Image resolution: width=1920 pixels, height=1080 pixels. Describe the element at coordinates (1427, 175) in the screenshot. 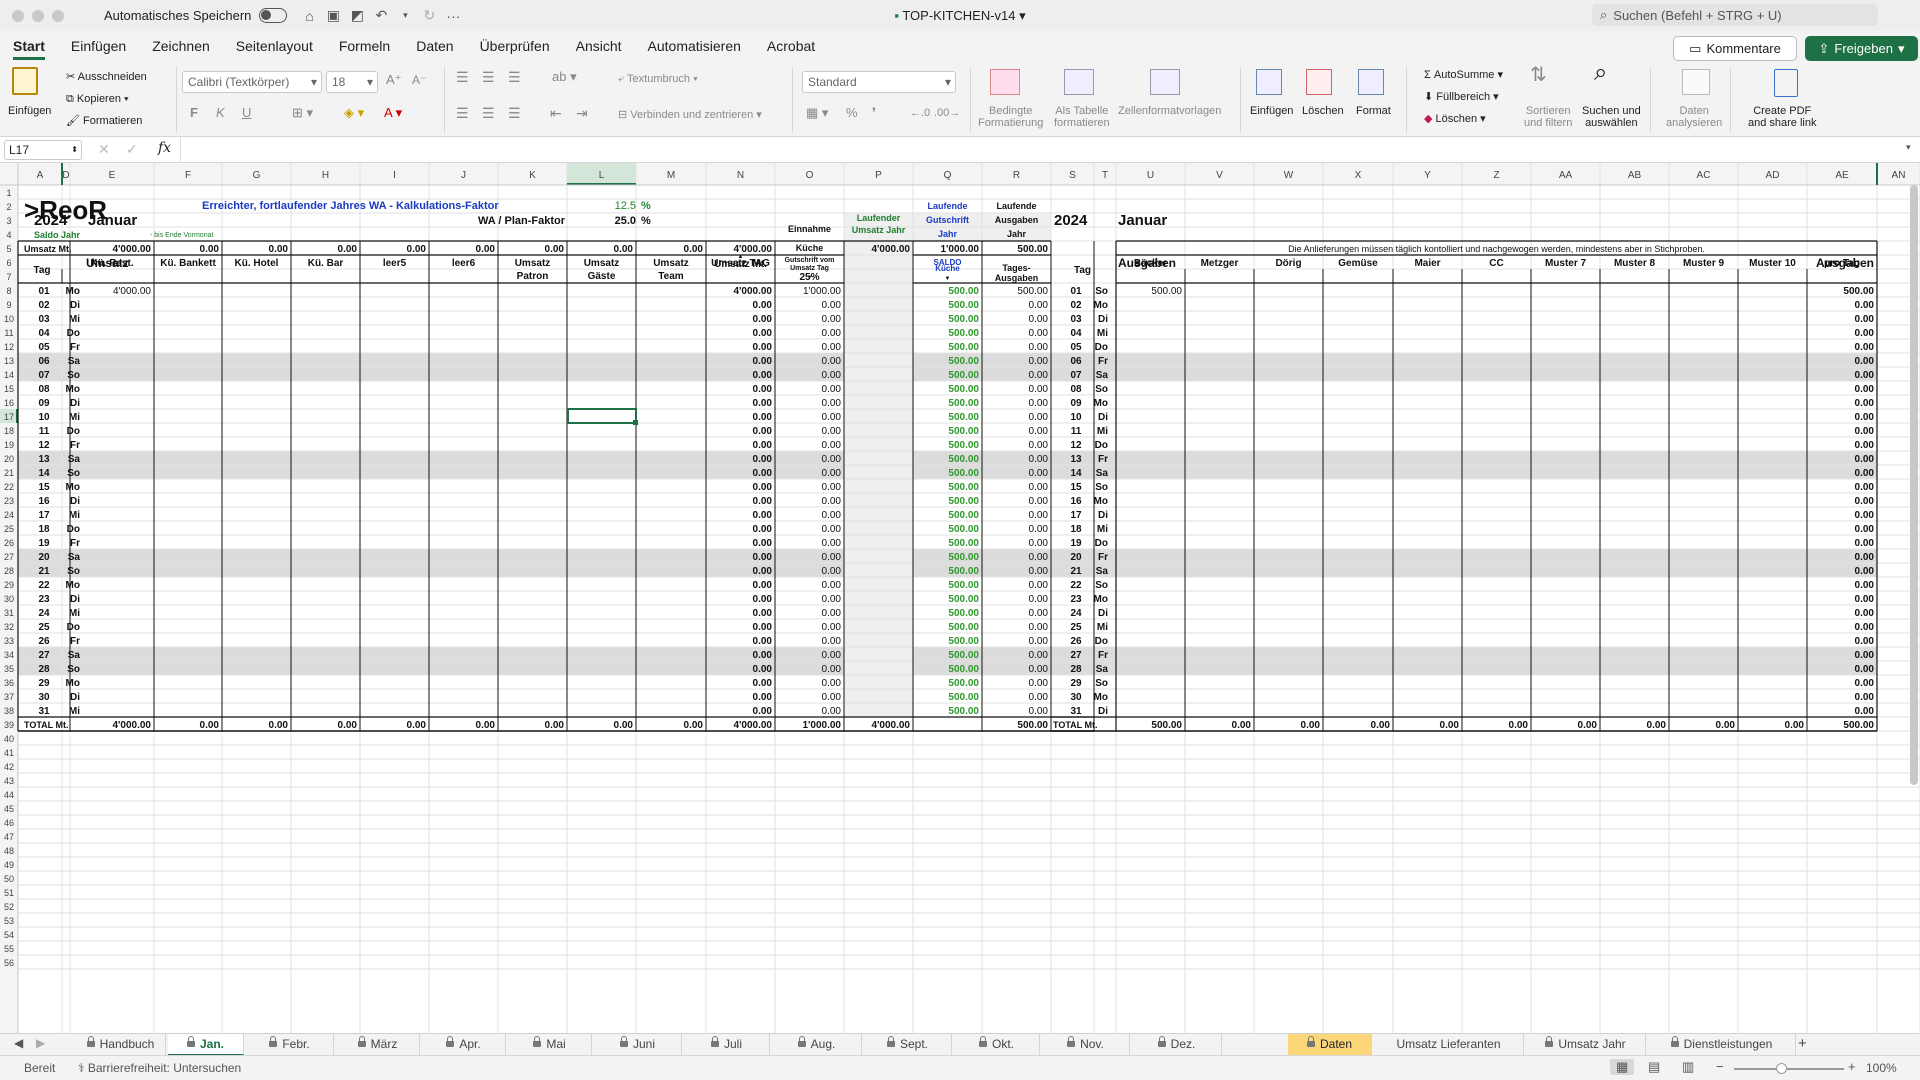

I see `column-header-Y: Y` at that location.